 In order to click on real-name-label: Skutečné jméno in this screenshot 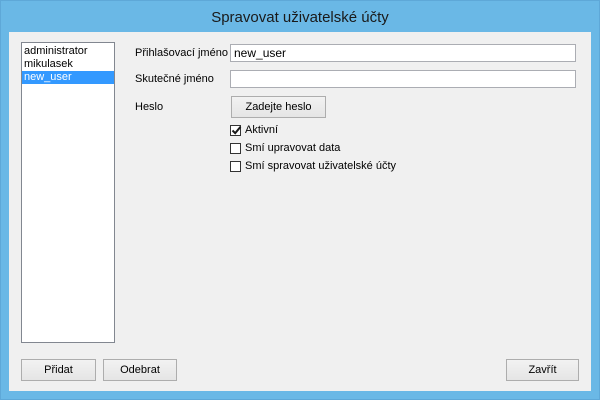, I will do `click(174, 79)`.